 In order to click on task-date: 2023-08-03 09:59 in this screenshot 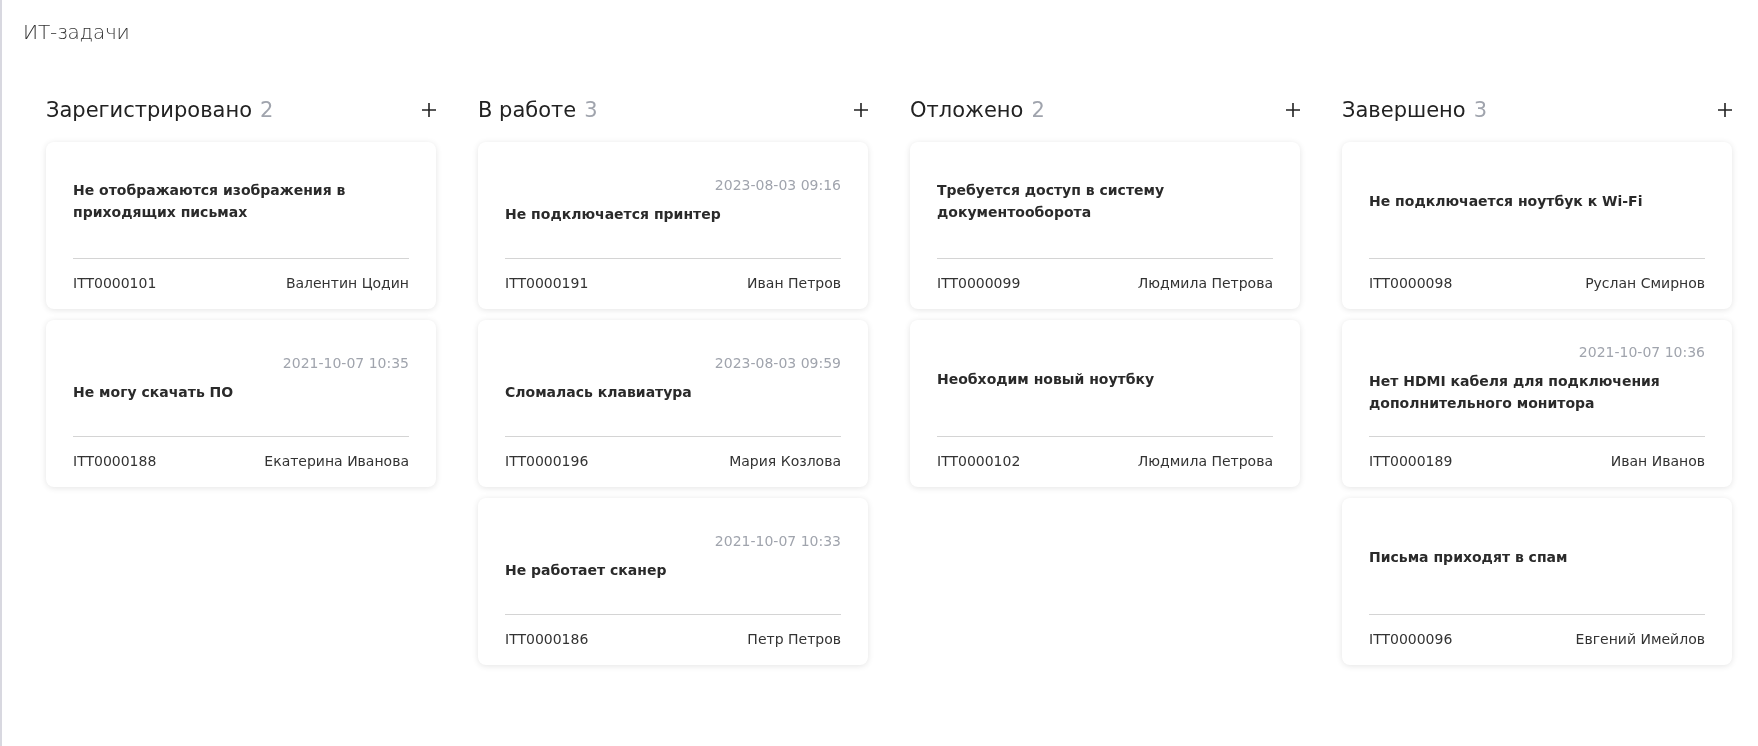, I will do `click(777, 363)`.